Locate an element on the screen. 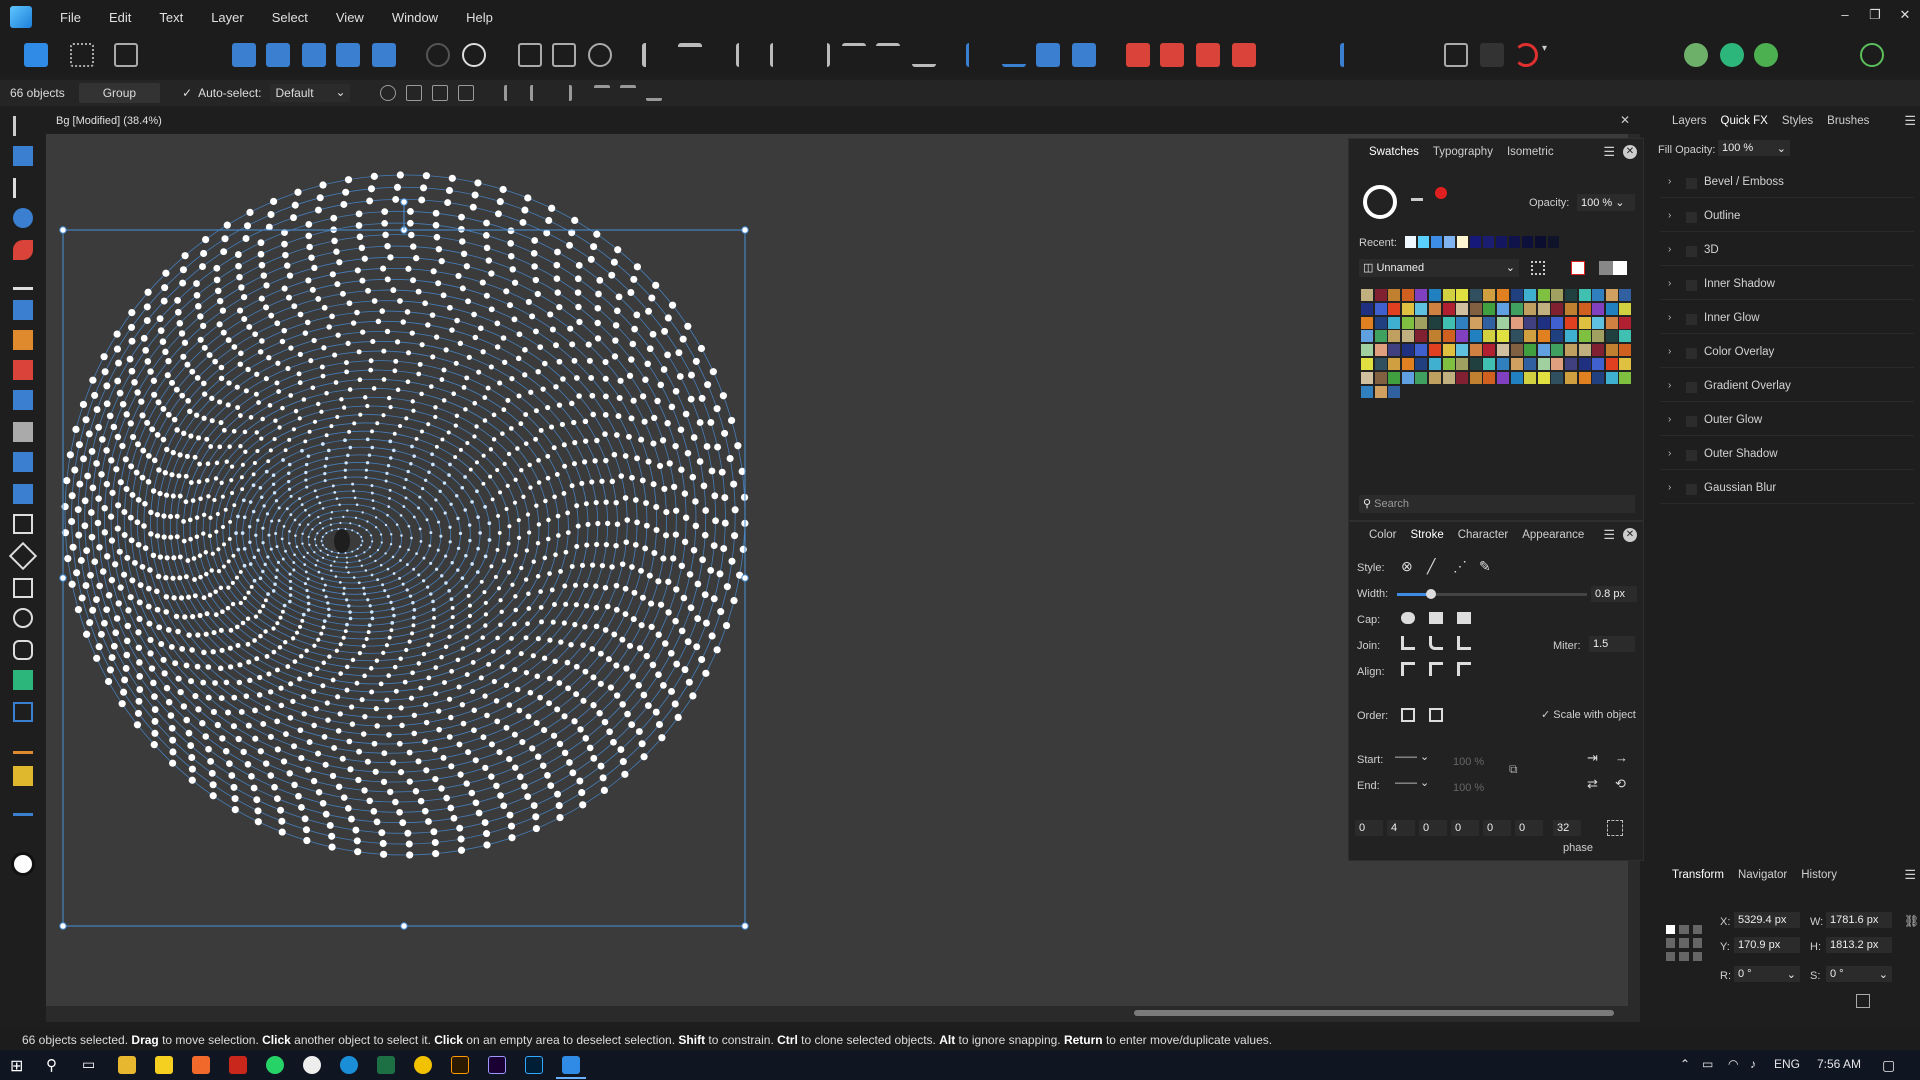  gear-icon is located at coordinates (438, 55).